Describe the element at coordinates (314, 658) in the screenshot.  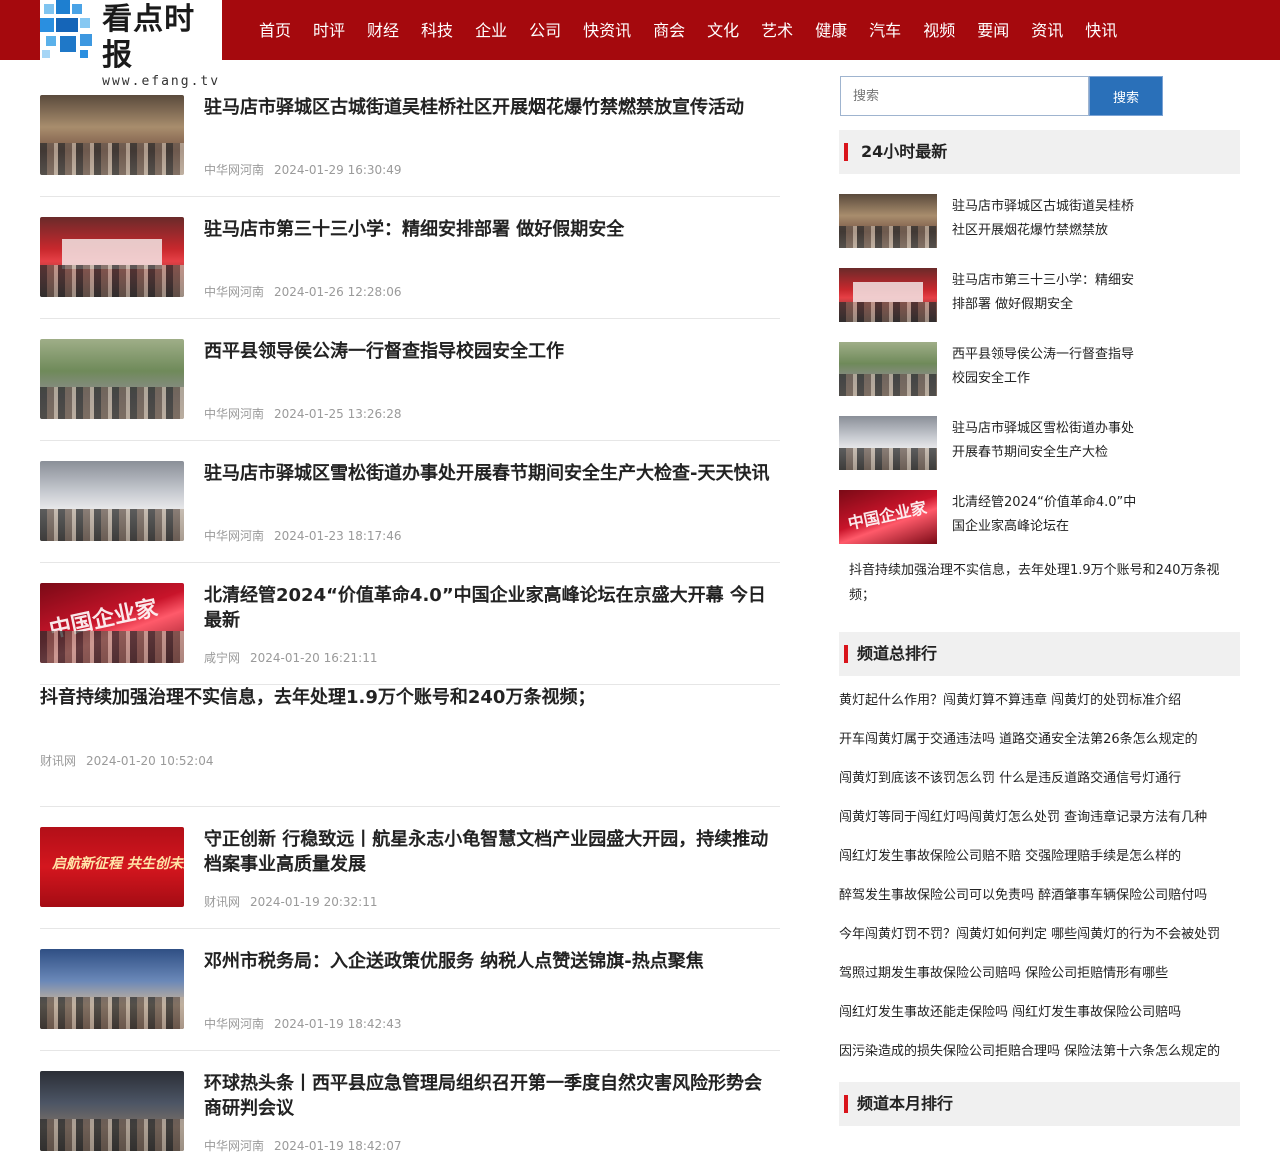
I see `article-time: 2024-01-20 16:21:11` at that location.